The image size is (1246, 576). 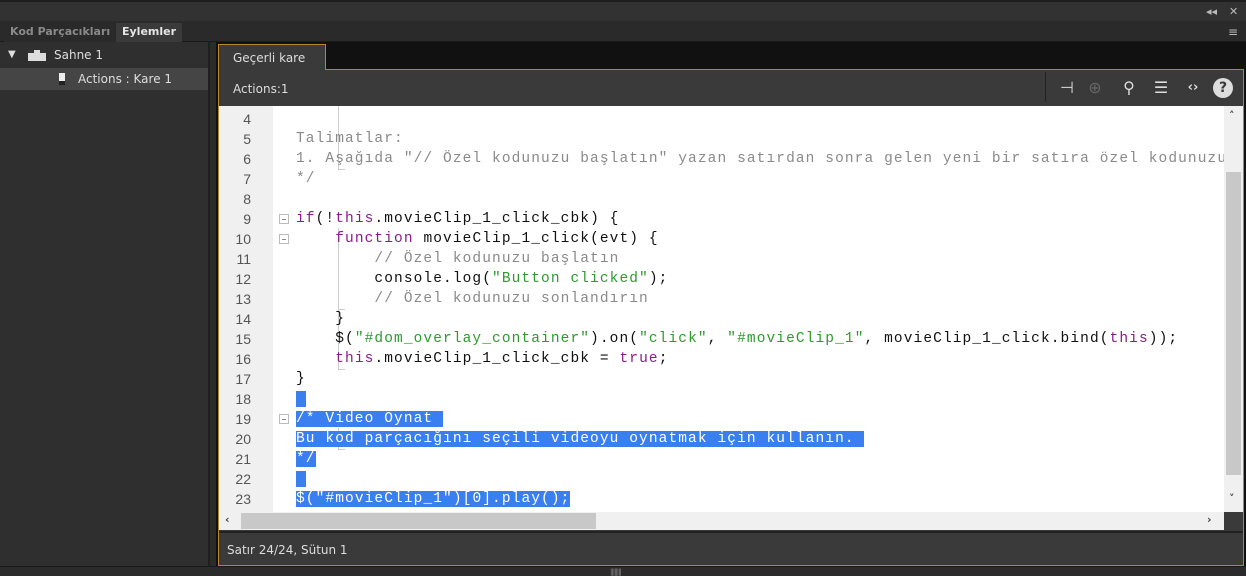 What do you see at coordinates (731, 548) in the screenshot?
I see `status-bar: Satır 24/24, Sütun 1` at bounding box center [731, 548].